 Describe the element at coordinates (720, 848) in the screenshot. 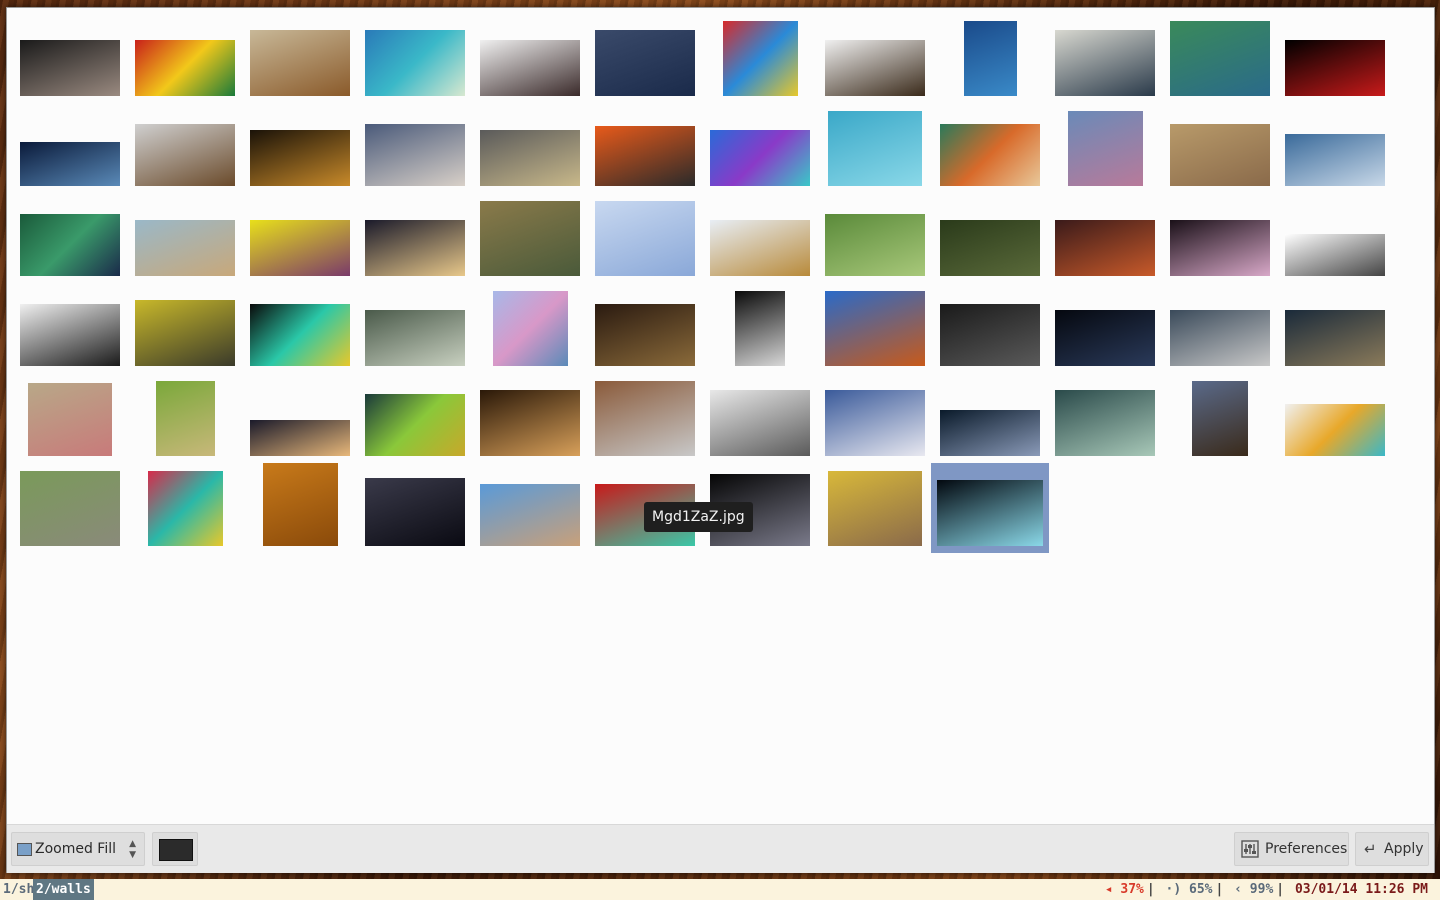

I see `bottom-toolbar: Zoomed Fill ▲ ▼ Preferences ↵ Apply` at that location.